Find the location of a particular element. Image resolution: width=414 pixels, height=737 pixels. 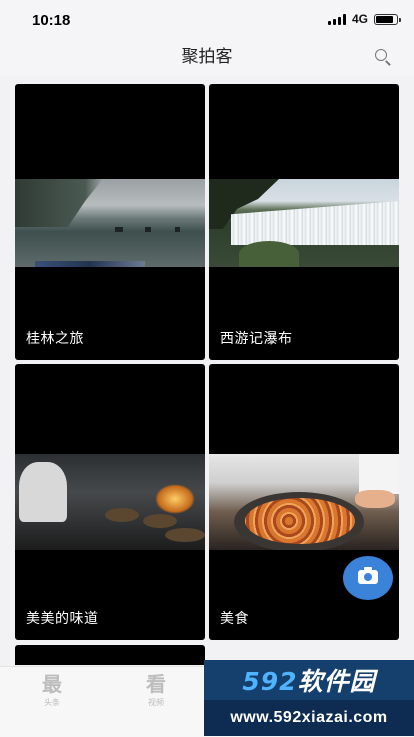

watermark-url: www.592xiazai.com is located at coordinates (309, 717).